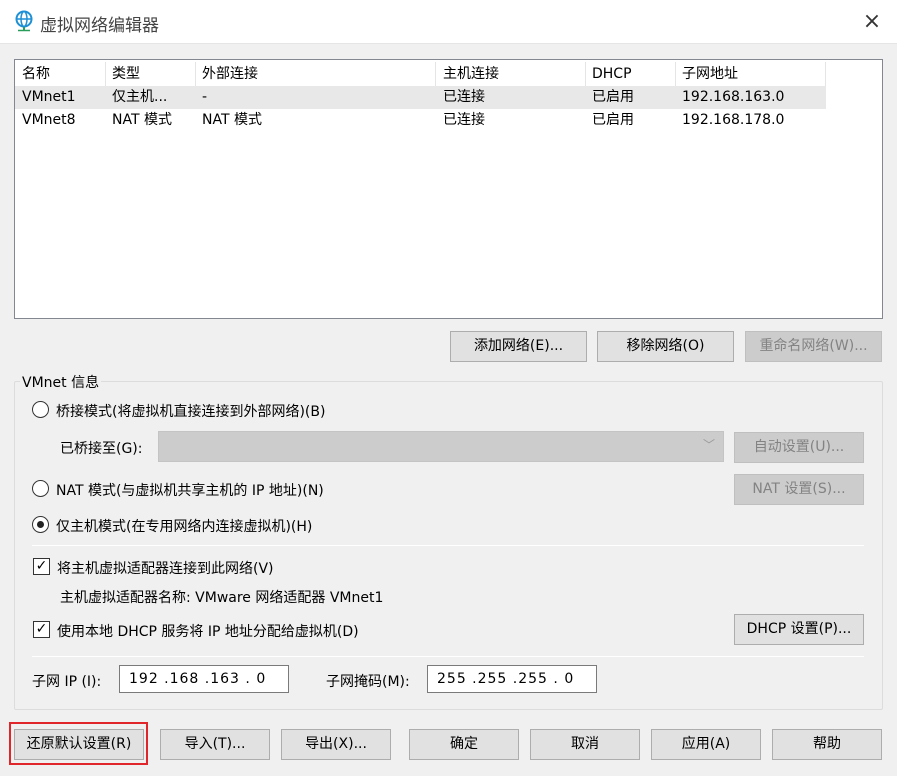  I want to click on nat-mode-radio, so click(40, 488).